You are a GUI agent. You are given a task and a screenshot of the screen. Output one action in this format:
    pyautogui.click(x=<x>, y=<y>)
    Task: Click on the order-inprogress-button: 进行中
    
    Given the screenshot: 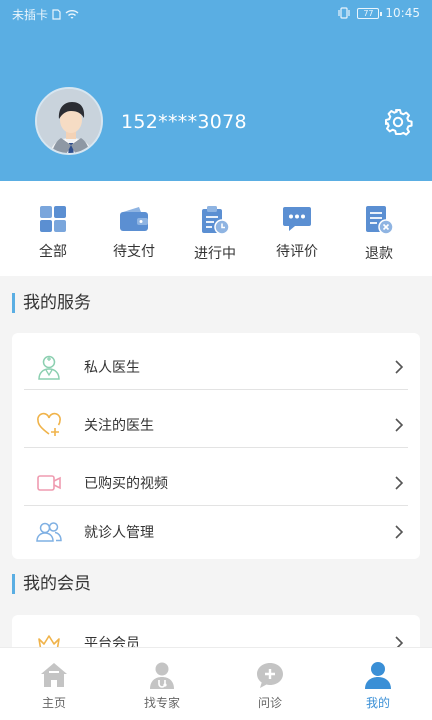 What is the action you would take?
    pyautogui.click(x=215, y=234)
    